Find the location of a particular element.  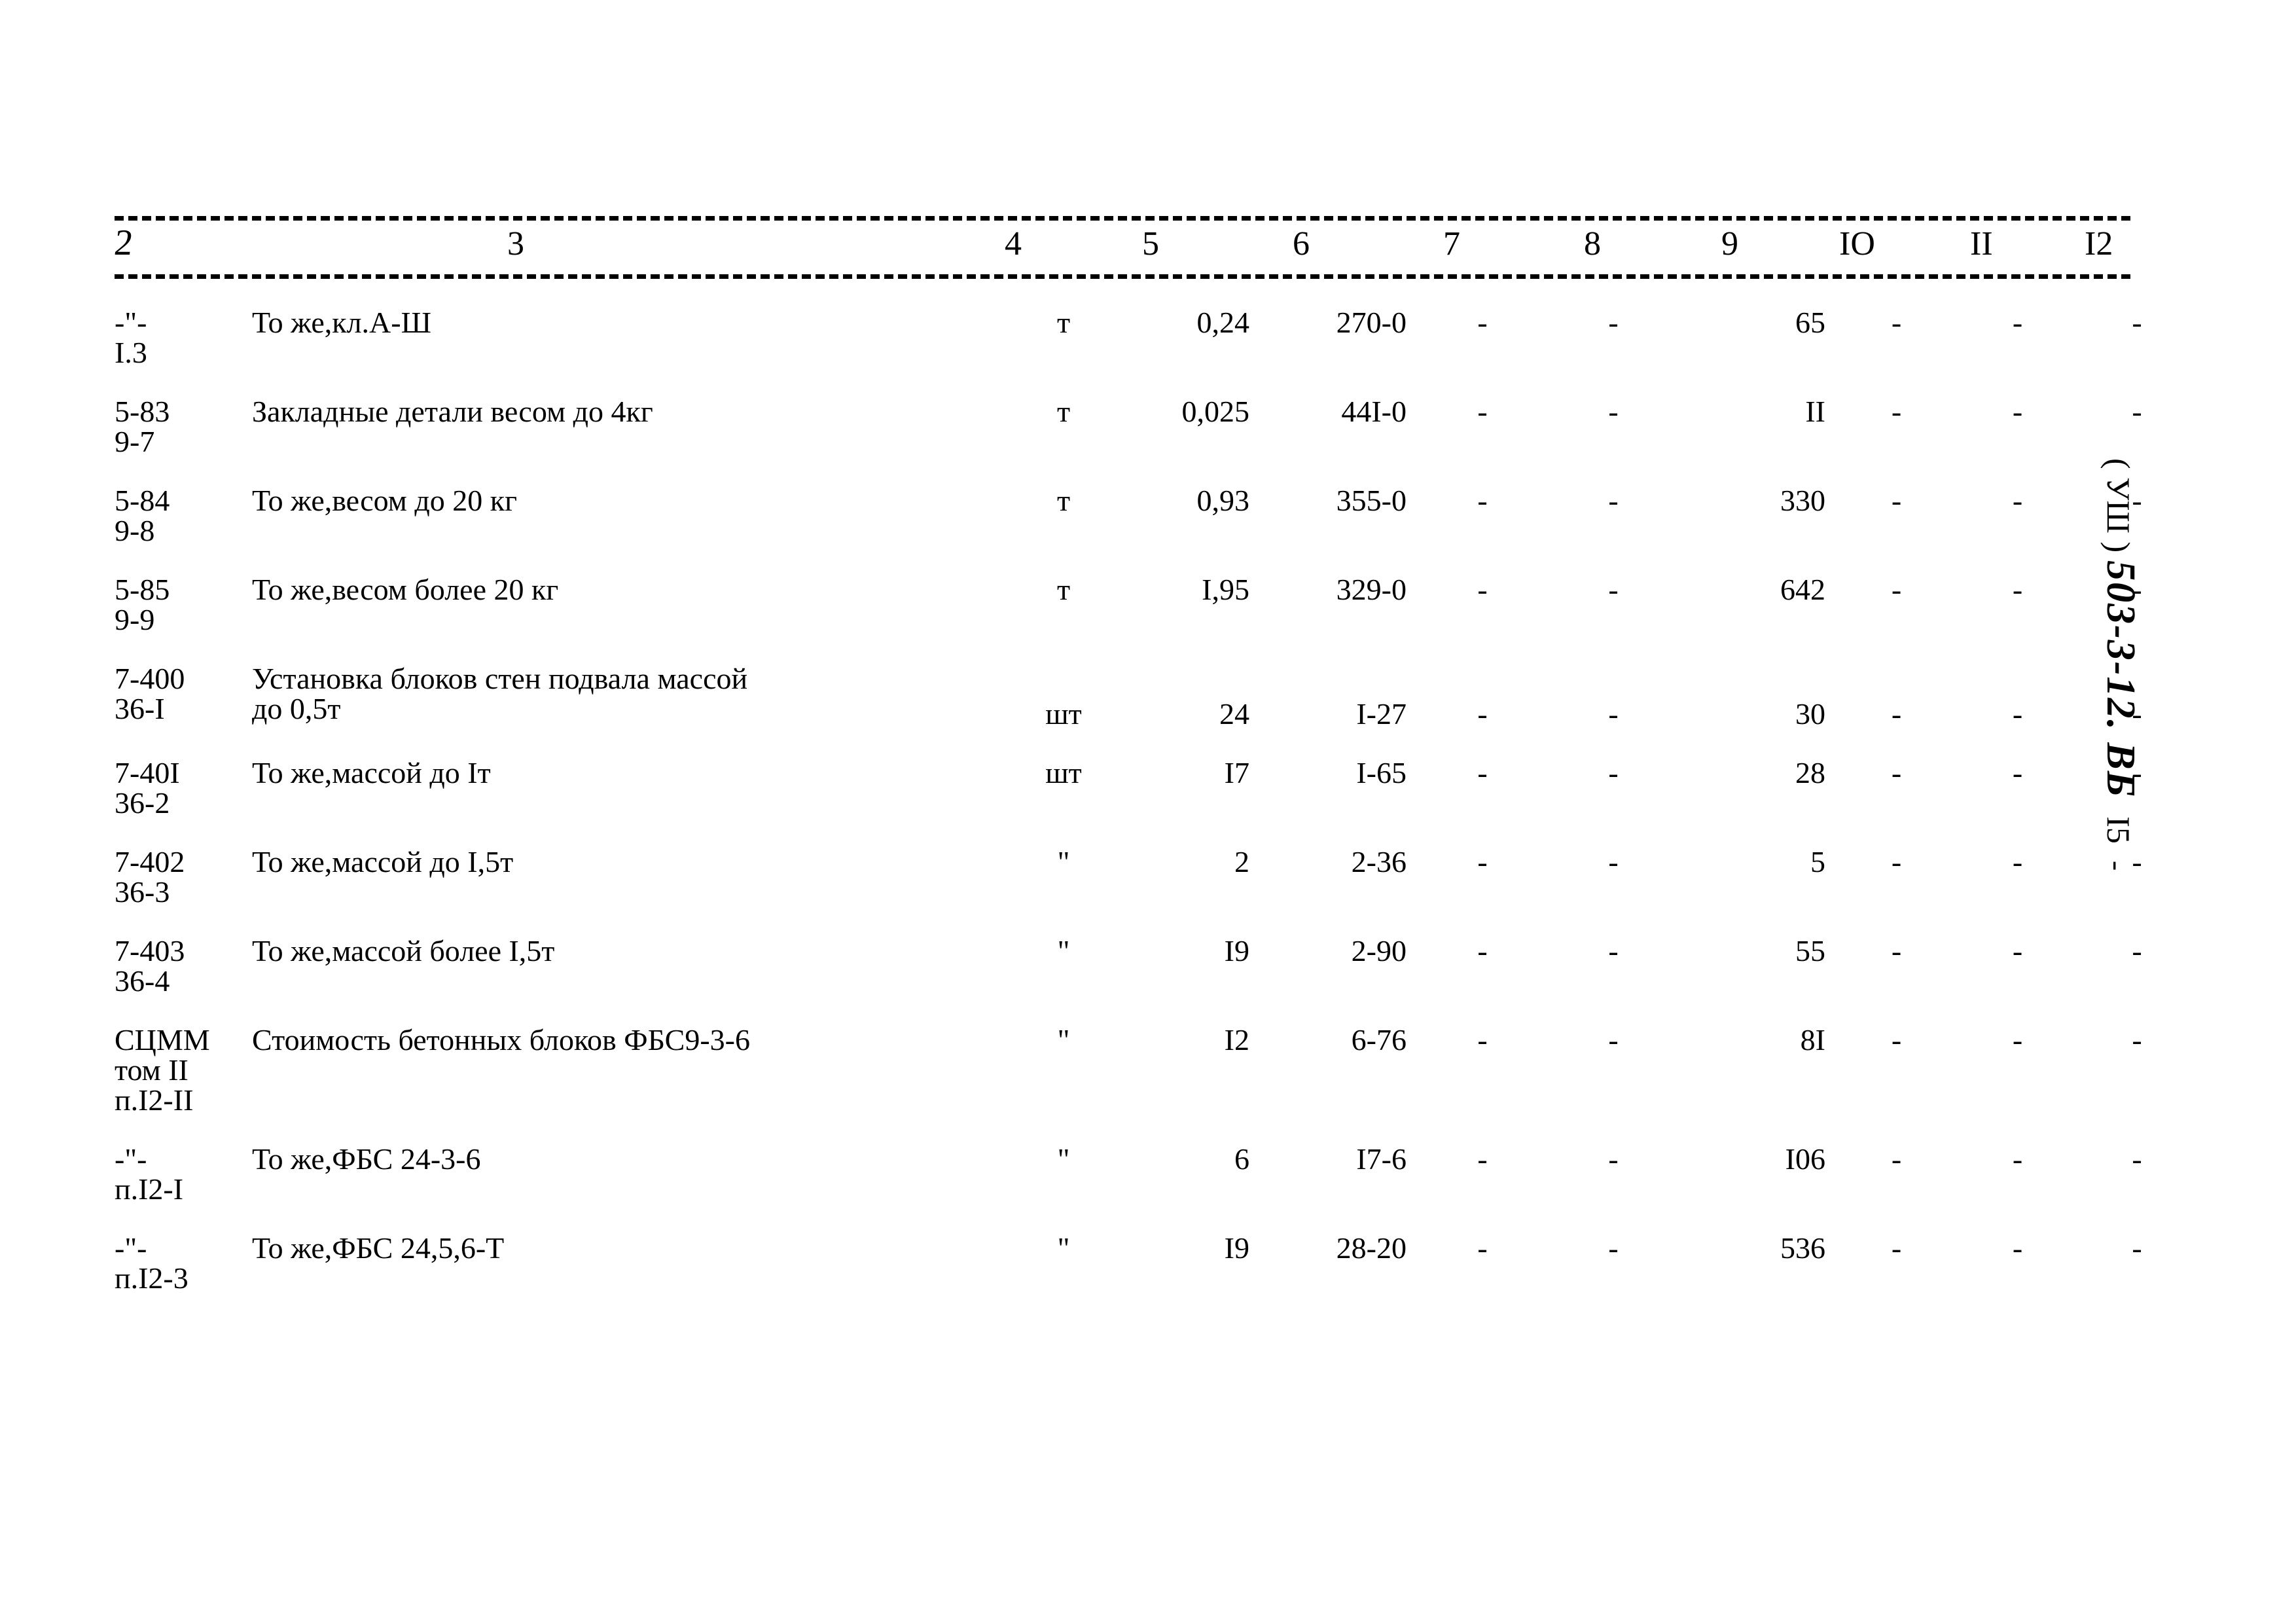

row-code-line1: -"- is located at coordinates (131, 322).